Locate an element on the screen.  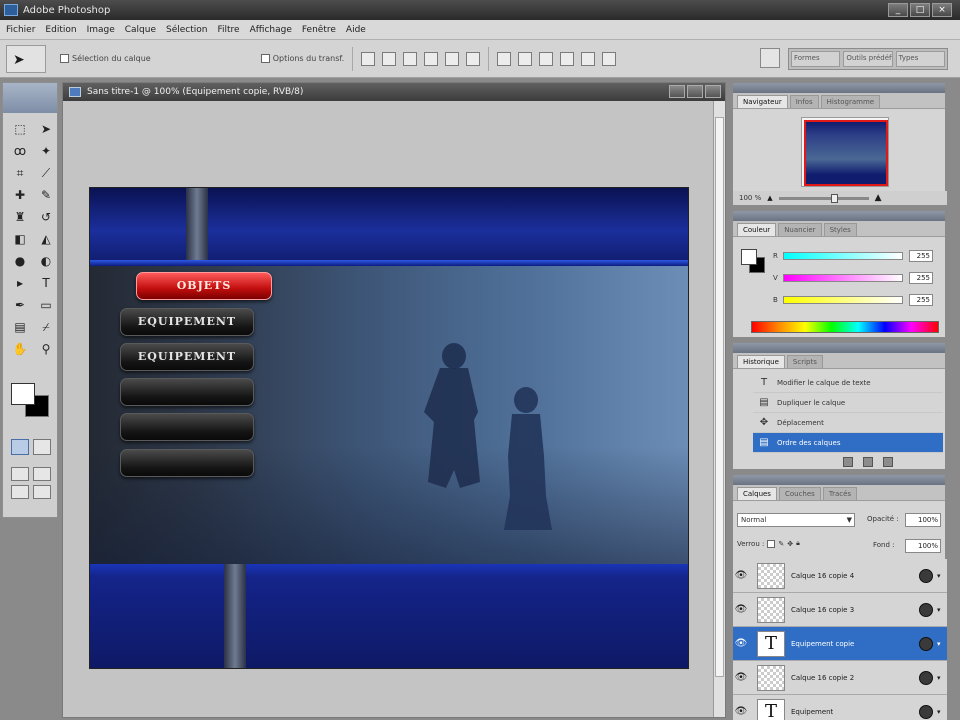
layer-row-selected: 👁︎ T Equipement copie ▾ is located at coordinates (840, 644).